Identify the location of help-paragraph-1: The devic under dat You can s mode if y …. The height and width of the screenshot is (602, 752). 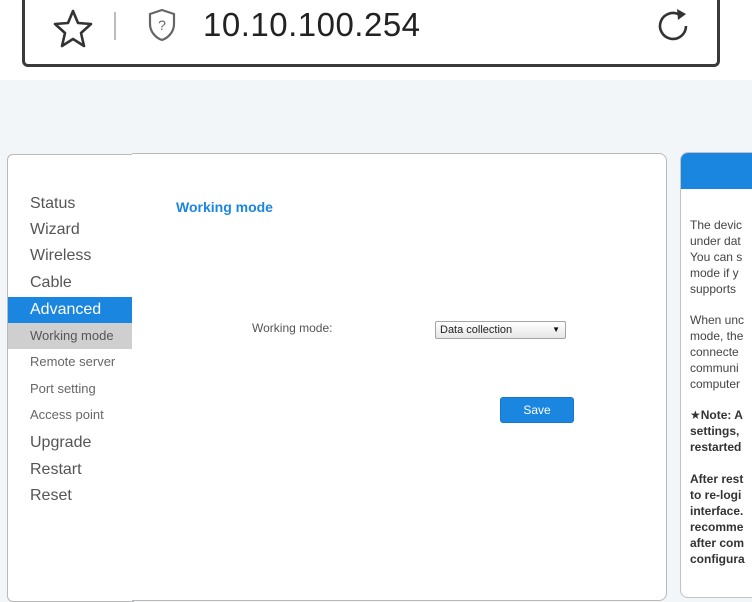
(716, 257).